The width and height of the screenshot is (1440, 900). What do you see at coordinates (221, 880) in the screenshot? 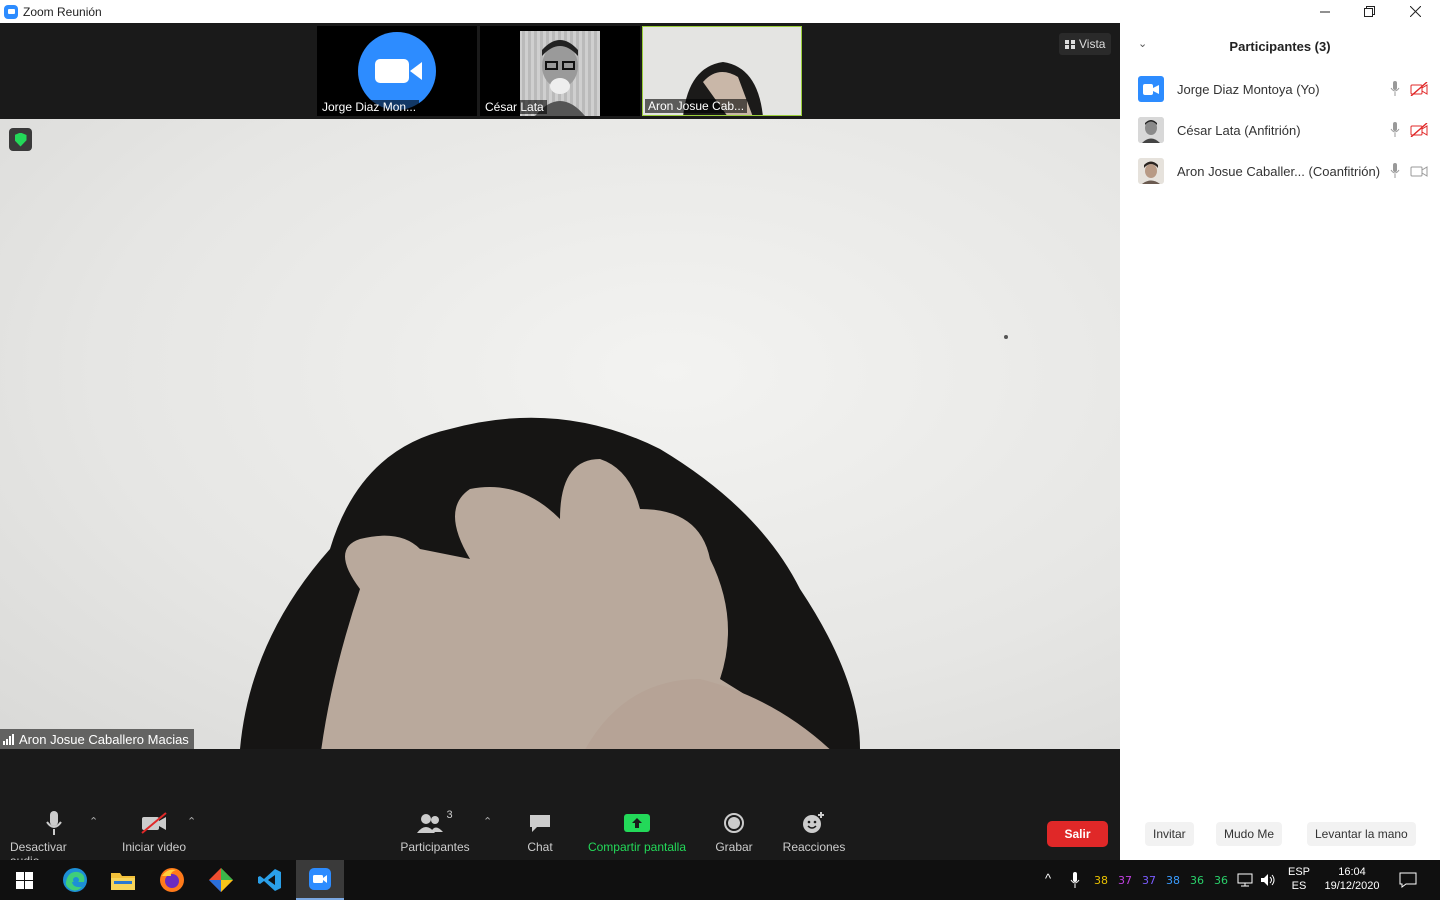
I see `git-kraken-icon` at bounding box center [221, 880].